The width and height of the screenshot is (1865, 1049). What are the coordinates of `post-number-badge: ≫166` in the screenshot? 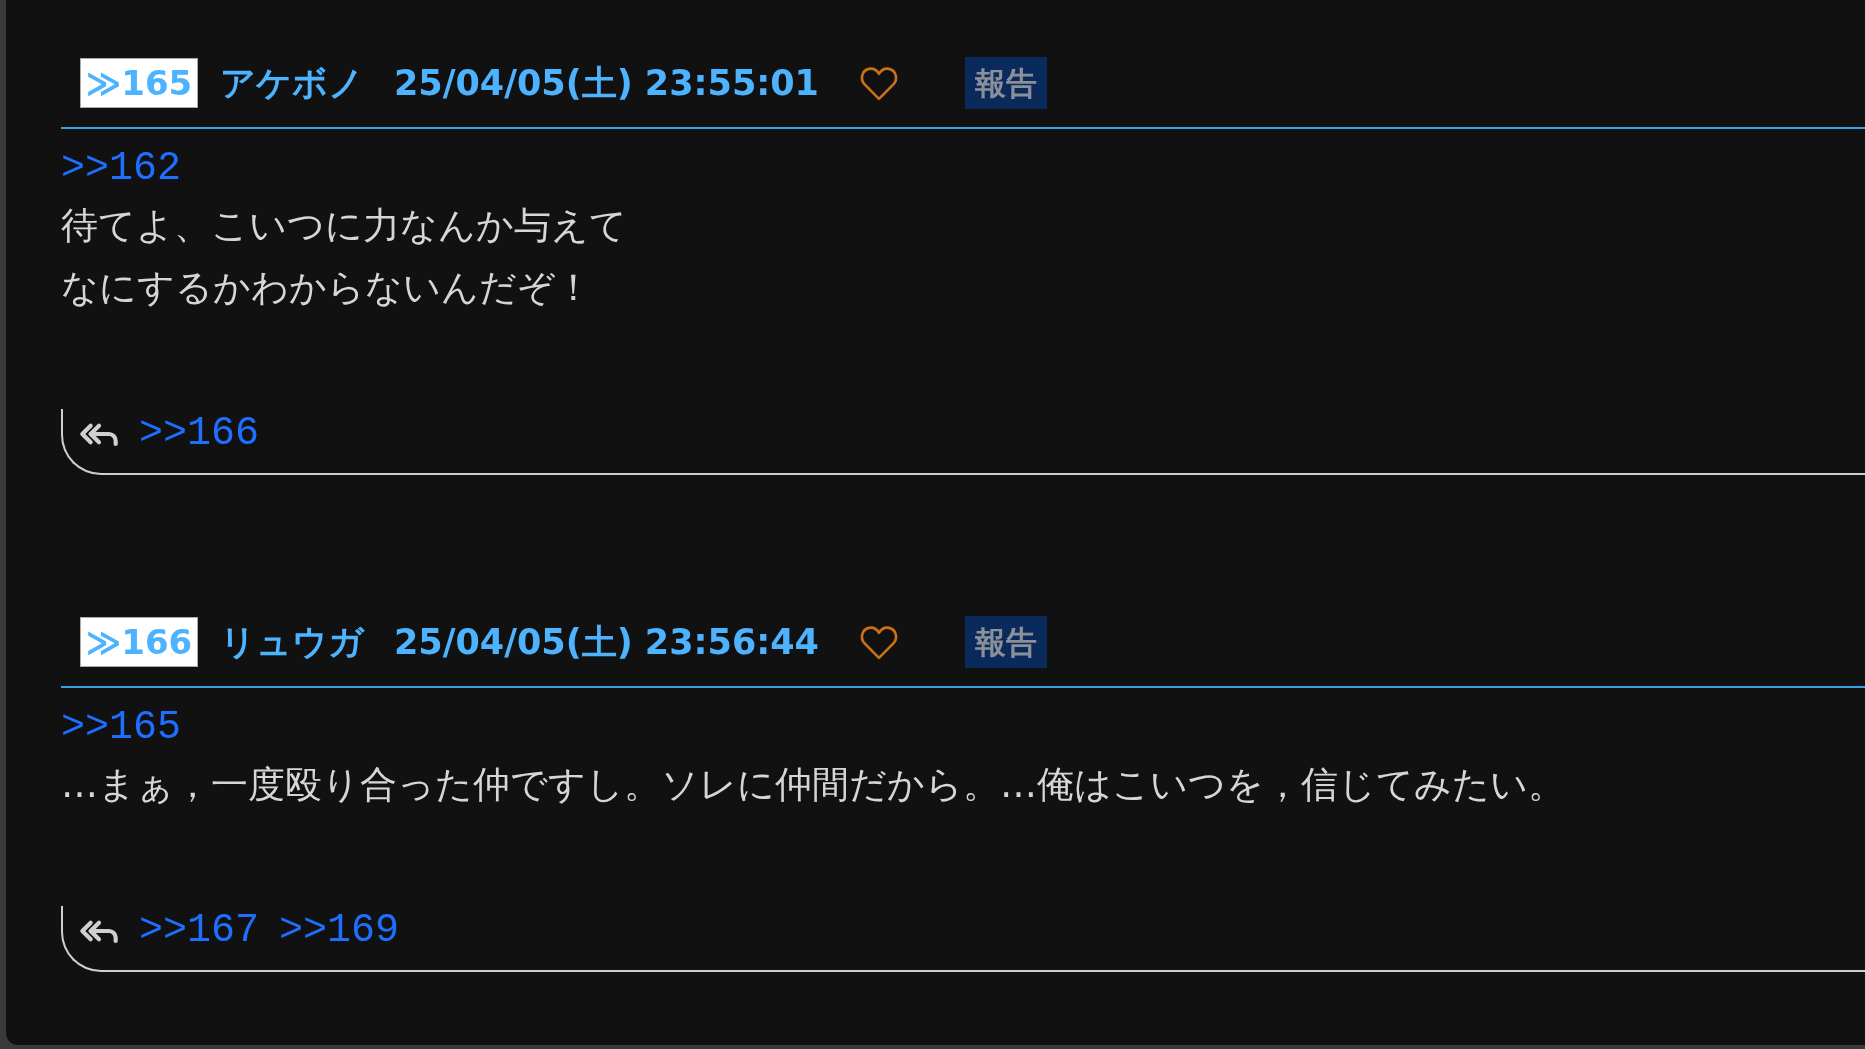 It's located at (139, 642).